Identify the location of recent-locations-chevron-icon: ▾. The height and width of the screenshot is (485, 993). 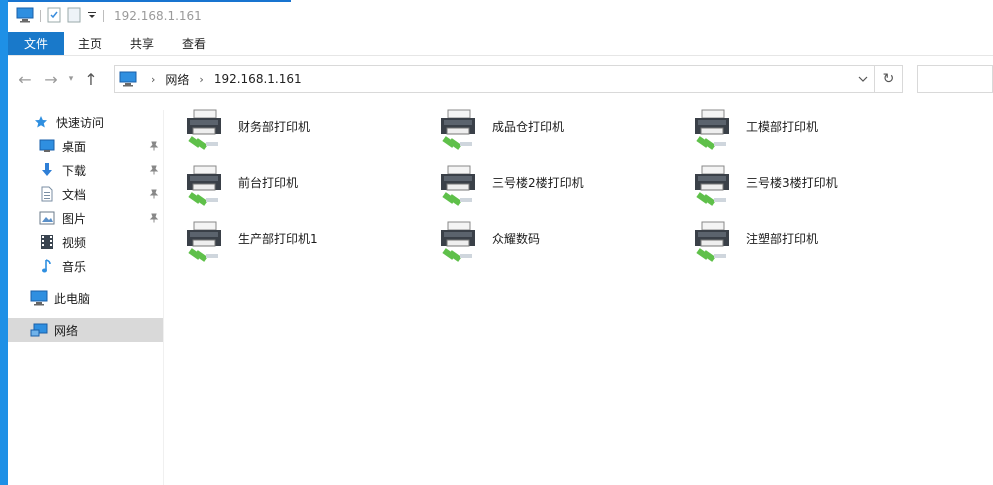
(71, 79).